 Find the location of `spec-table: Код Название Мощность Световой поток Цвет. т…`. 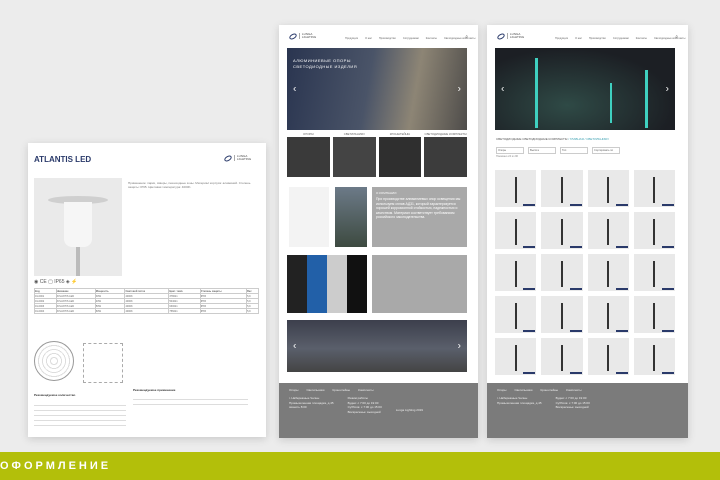

spec-table: Код Название Мощность Световой поток Цвет. т… is located at coordinates (146, 301).